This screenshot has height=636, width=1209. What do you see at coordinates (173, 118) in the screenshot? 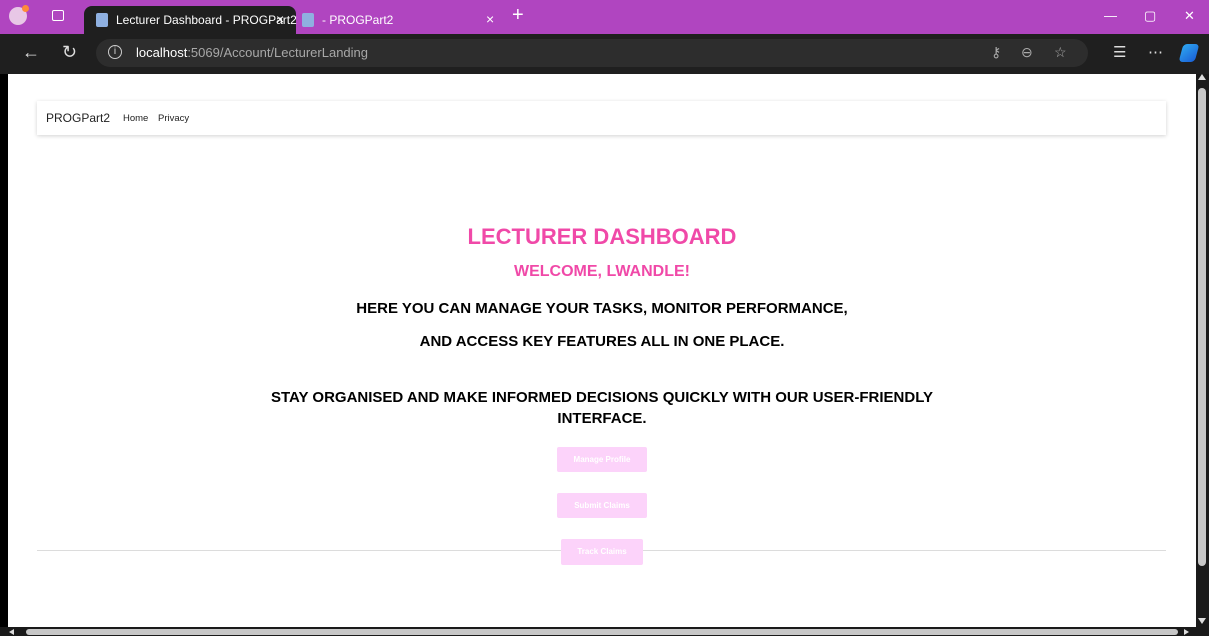
I see `nav-link-privacy: Privacy` at bounding box center [173, 118].